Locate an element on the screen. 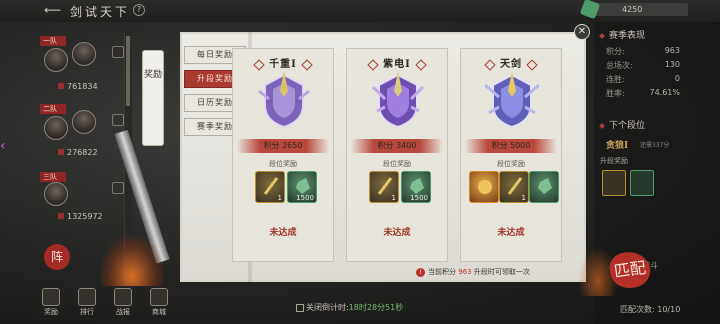 The image size is (720, 324). next-rank-requirement: 还需337分 is located at coordinates (655, 145).